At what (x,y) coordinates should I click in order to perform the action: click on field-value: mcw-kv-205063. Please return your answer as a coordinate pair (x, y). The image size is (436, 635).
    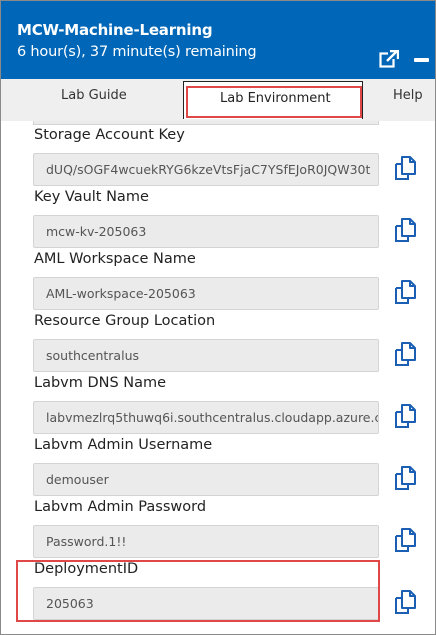
    Looking at the image, I should click on (96, 231).